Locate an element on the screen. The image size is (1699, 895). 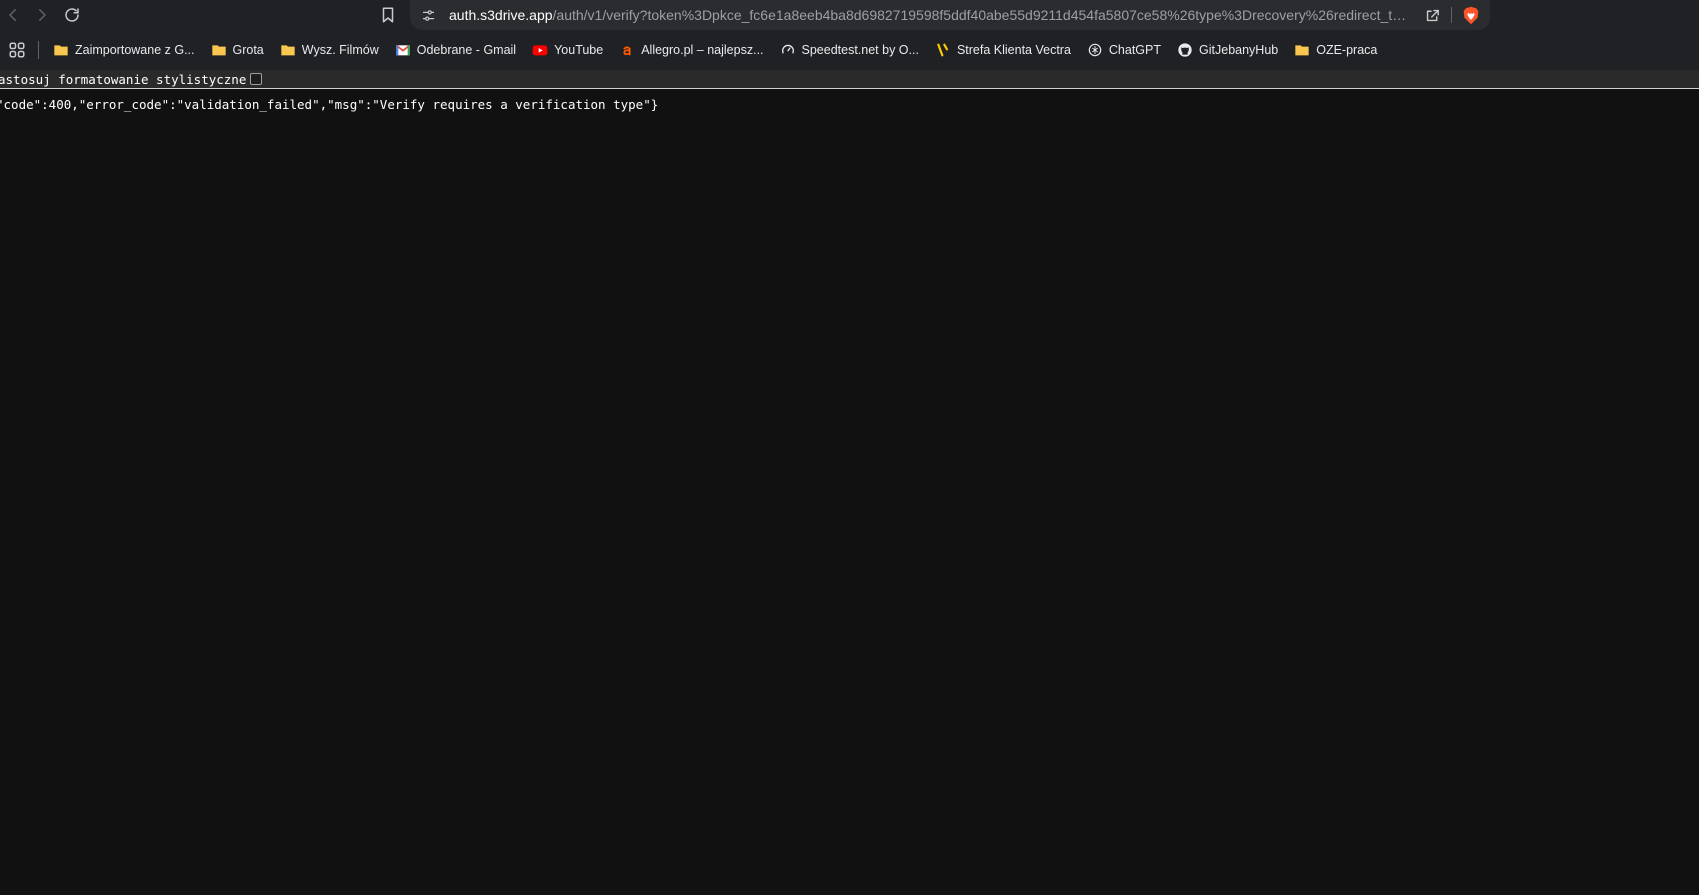
bookmark-chatgpt: ChatGPT is located at coordinates (1126, 50).